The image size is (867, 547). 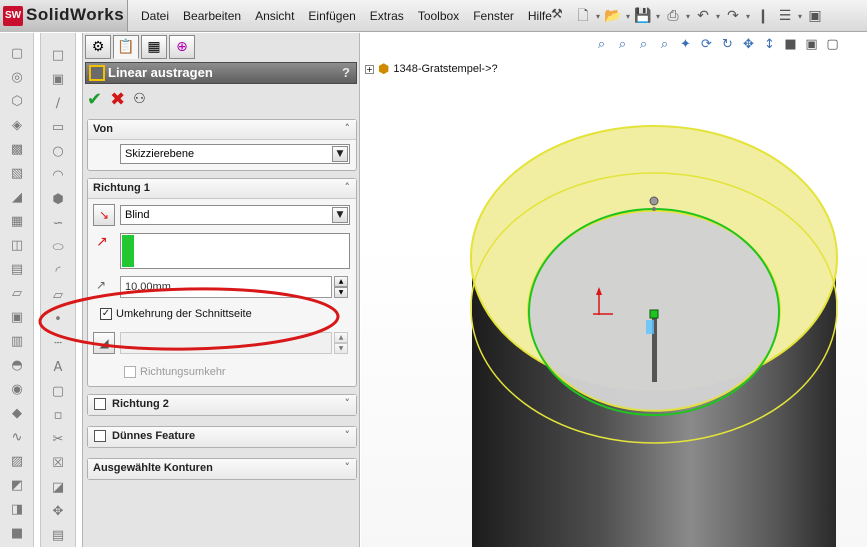 What do you see at coordinates (643, 16) in the screenshot?
I see `save-icon: 💾` at bounding box center [643, 16].